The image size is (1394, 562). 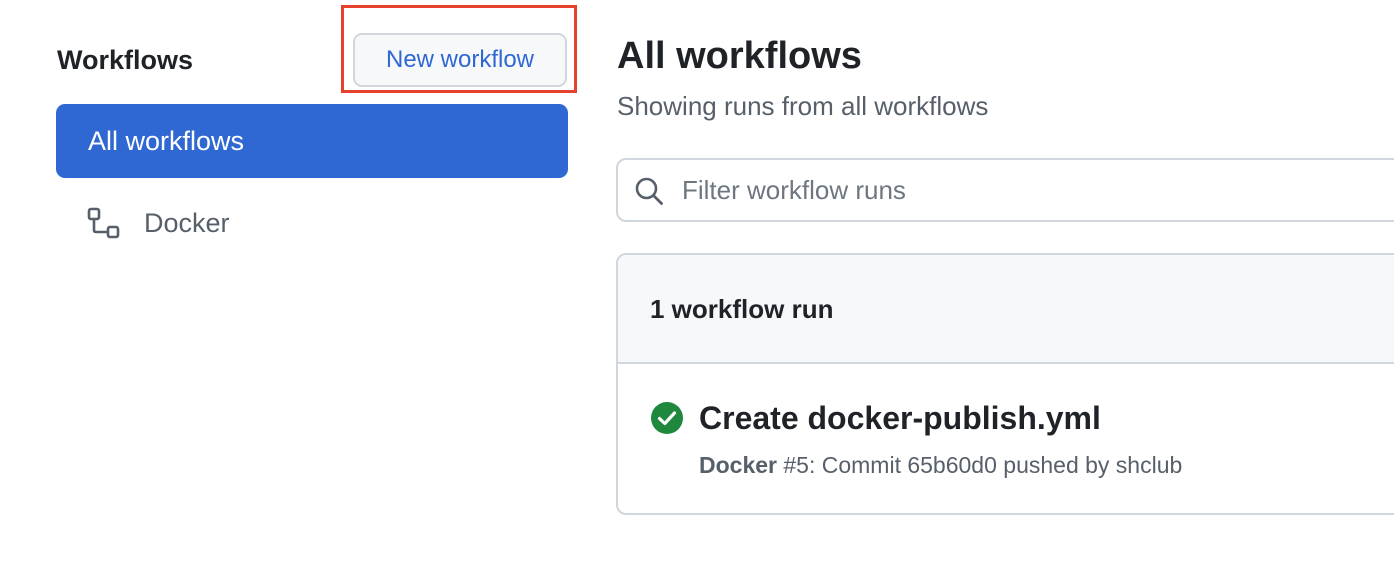 I want to click on workflow-icon, so click(x=103, y=223).